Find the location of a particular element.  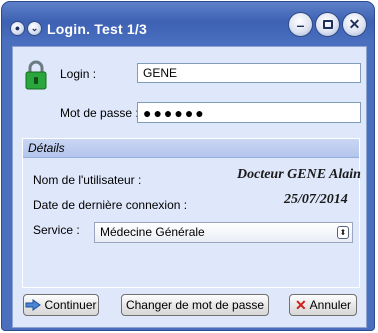

password-label: Mot de passe : is located at coordinates (99, 113).